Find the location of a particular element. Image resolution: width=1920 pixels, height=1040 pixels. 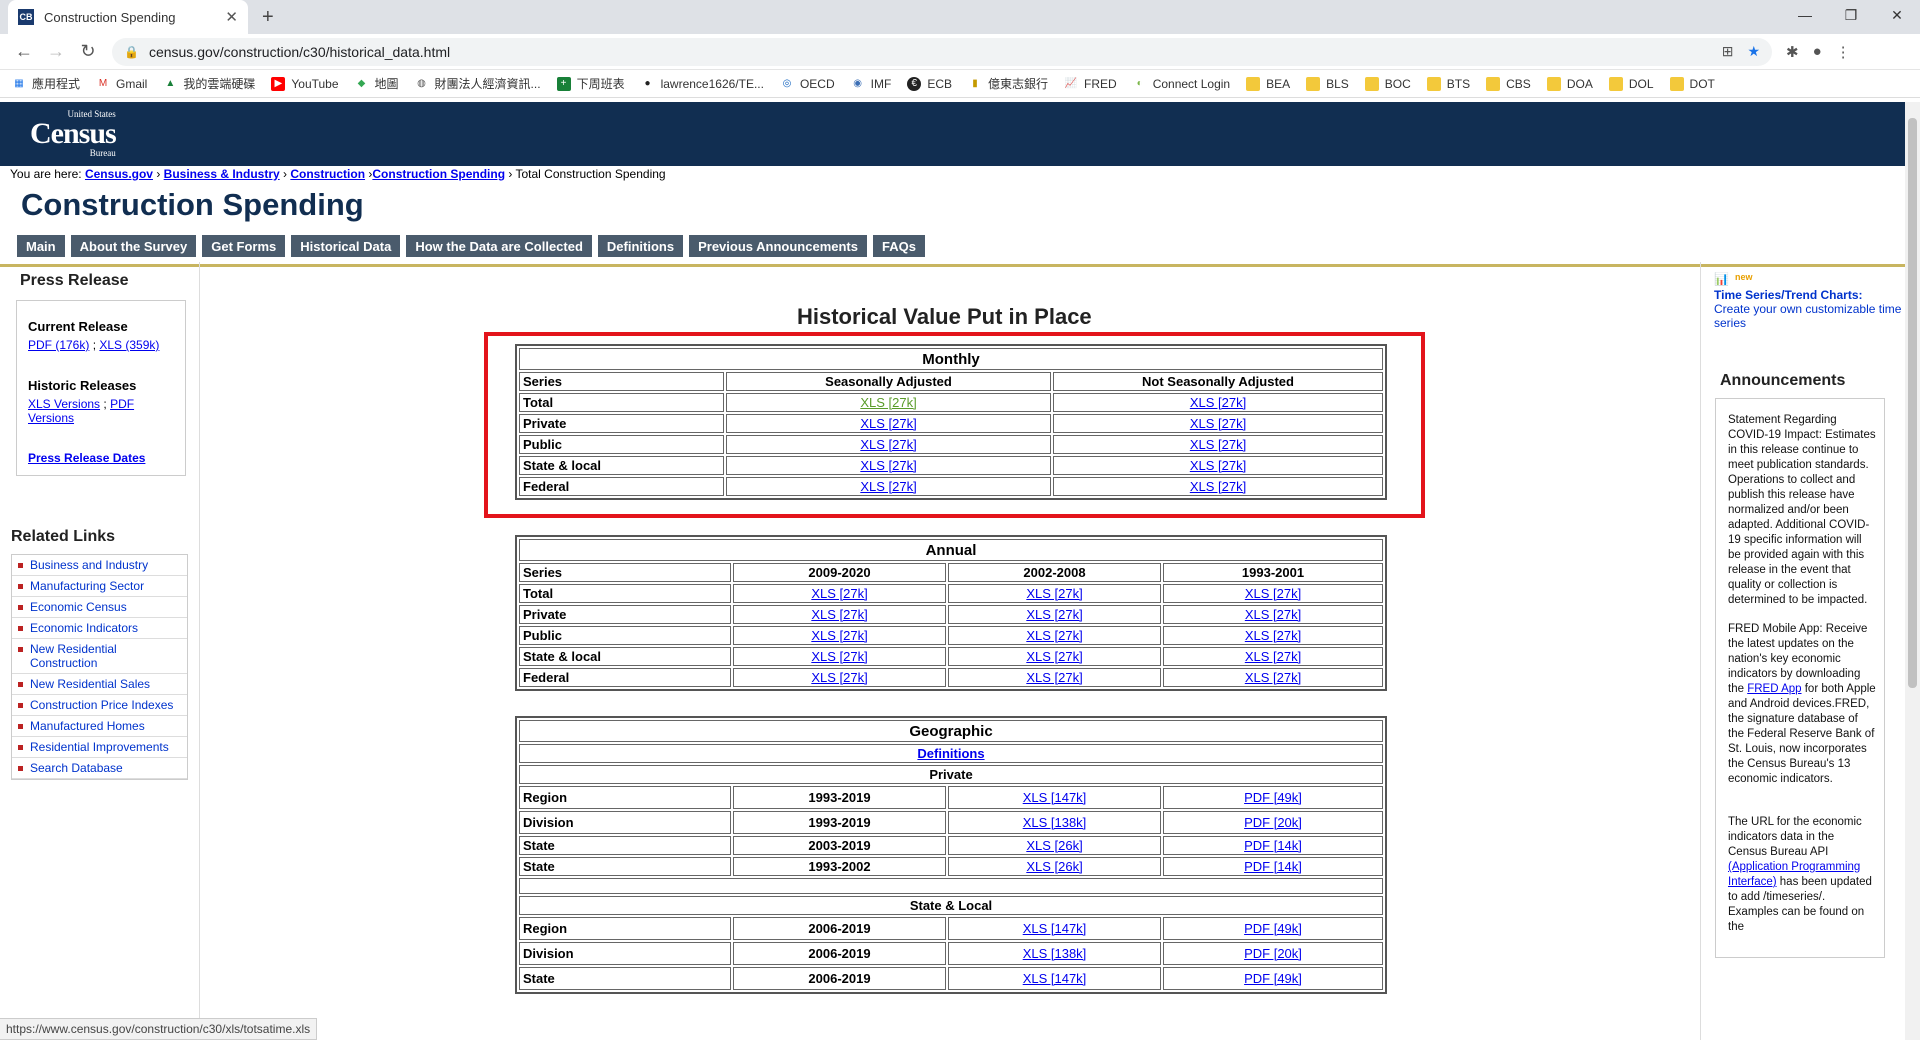

time-series-subtitle: Create your own customizable time series is located at coordinates (1807, 316).